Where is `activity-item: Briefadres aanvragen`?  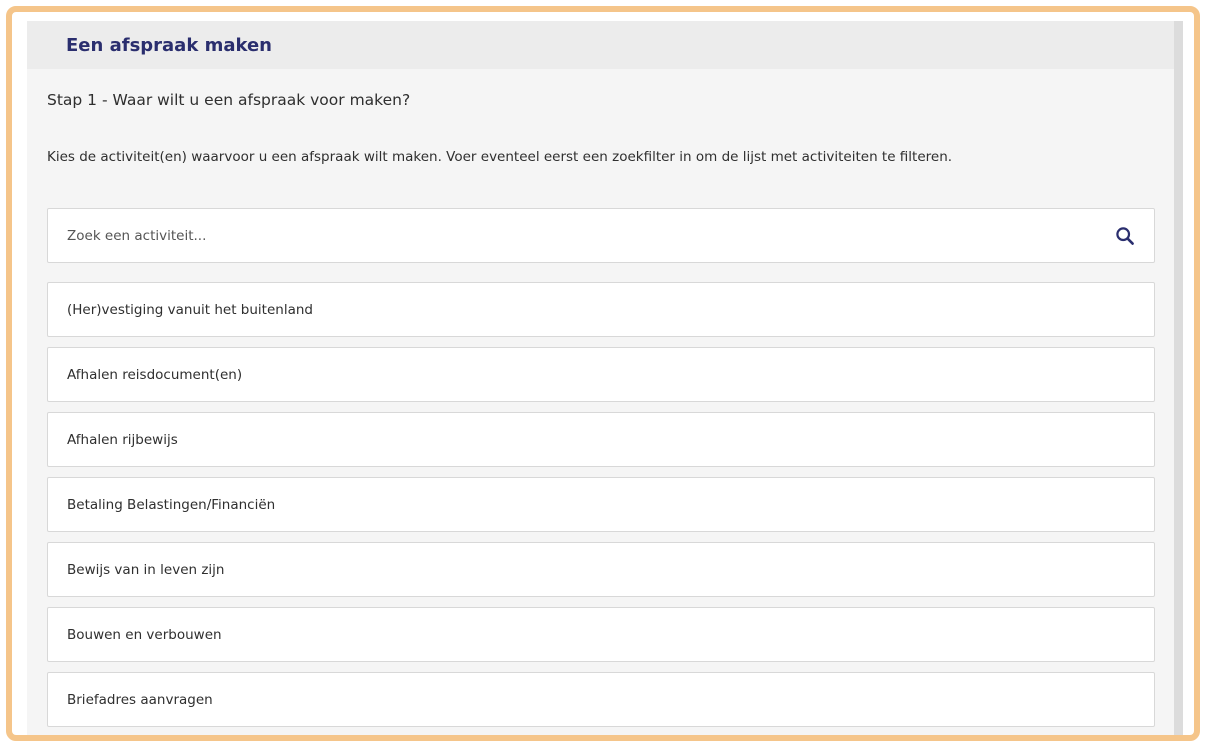
activity-item: Briefadres aanvragen is located at coordinates (601, 699).